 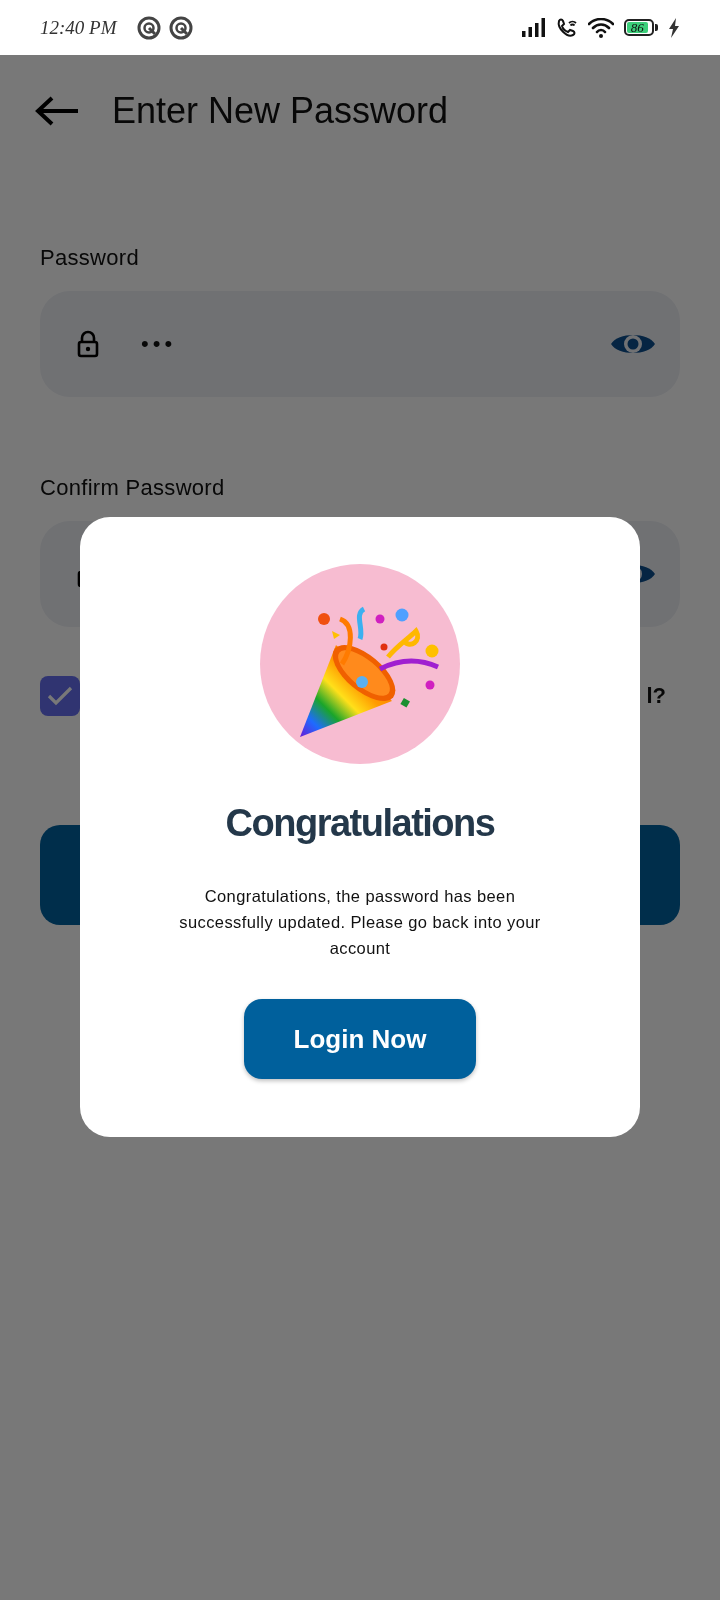 What do you see at coordinates (133, 488) in the screenshot?
I see `field-label: Confirm Password` at bounding box center [133, 488].